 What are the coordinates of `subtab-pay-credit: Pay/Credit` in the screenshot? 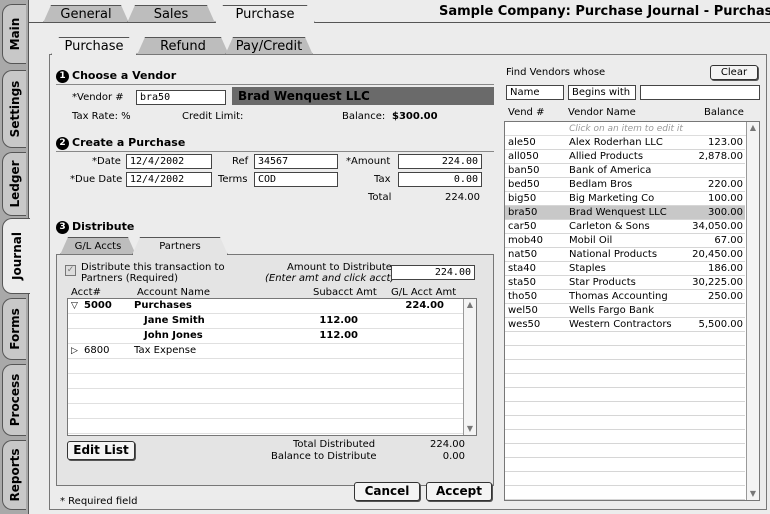 It's located at (269, 46).